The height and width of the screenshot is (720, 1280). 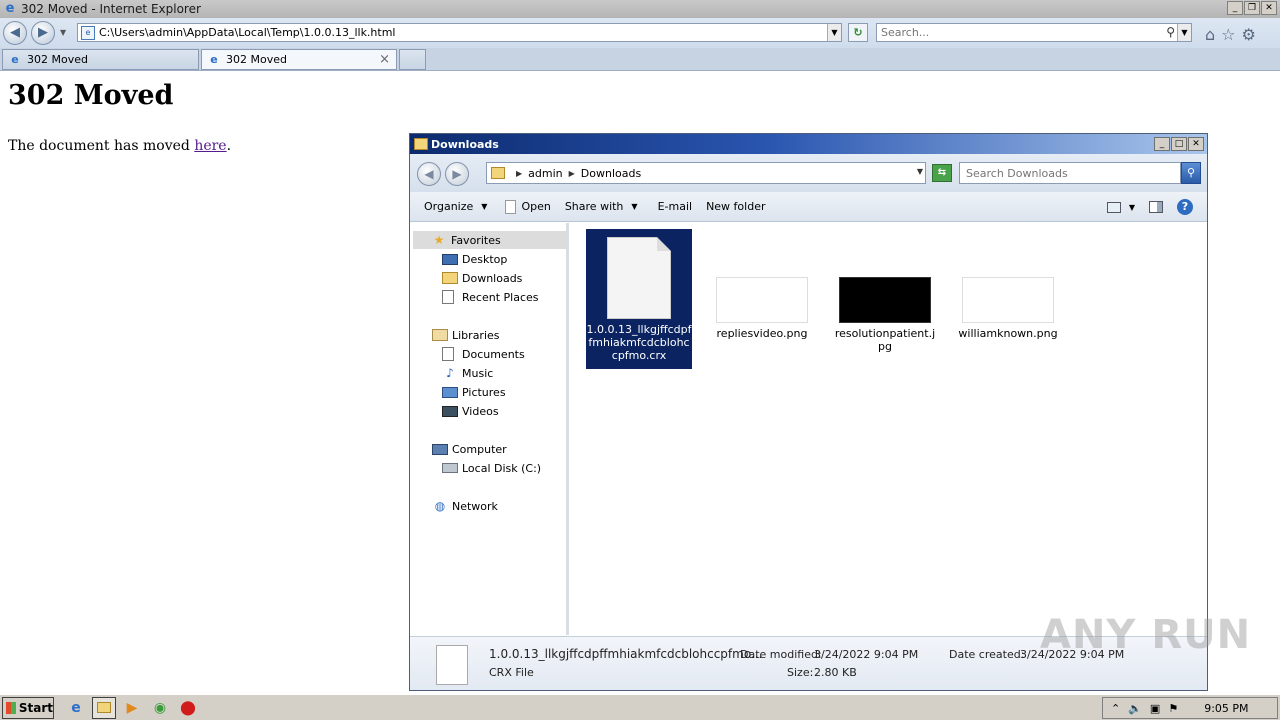 I want to click on nav-item-local-disk: Local Disk (C:), so click(x=491, y=468).